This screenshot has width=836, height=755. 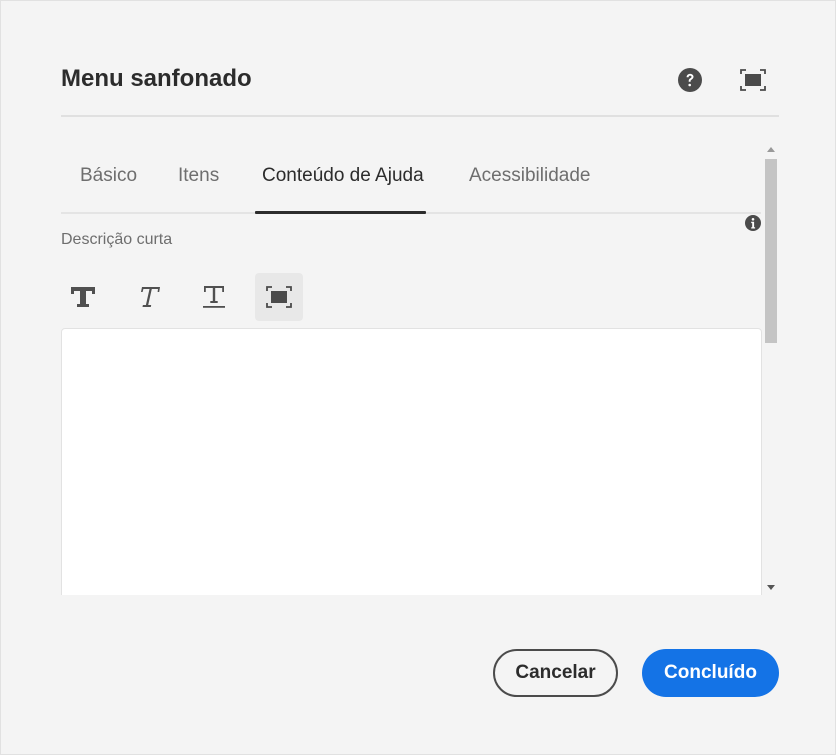 I want to click on fullscreen-button, so click(x=753, y=80).